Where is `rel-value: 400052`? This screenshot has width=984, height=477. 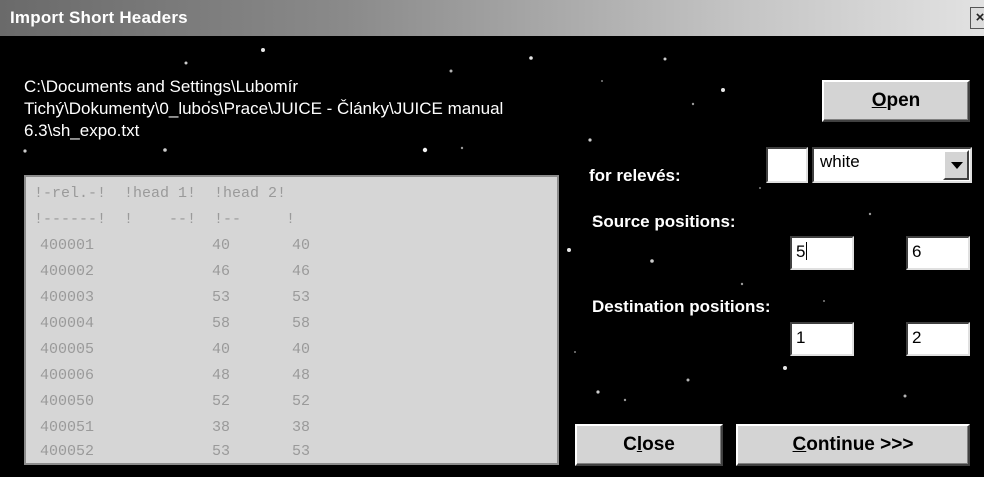 rel-value: 400052 is located at coordinates (67, 451).